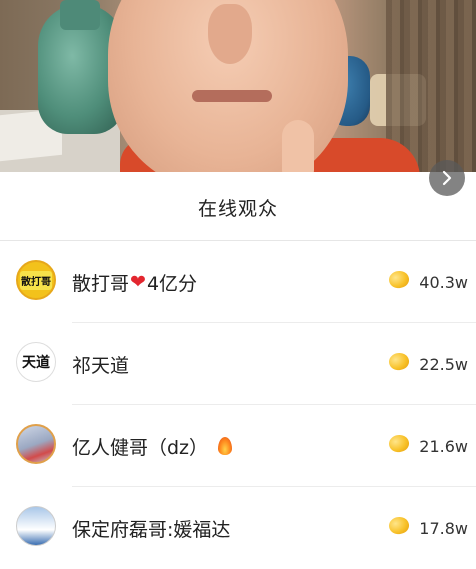 This screenshot has height=569, width=476. Describe the element at coordinates (101, 283) in the screenshot. I see `viewer-name-text: 散打哥` at that location.